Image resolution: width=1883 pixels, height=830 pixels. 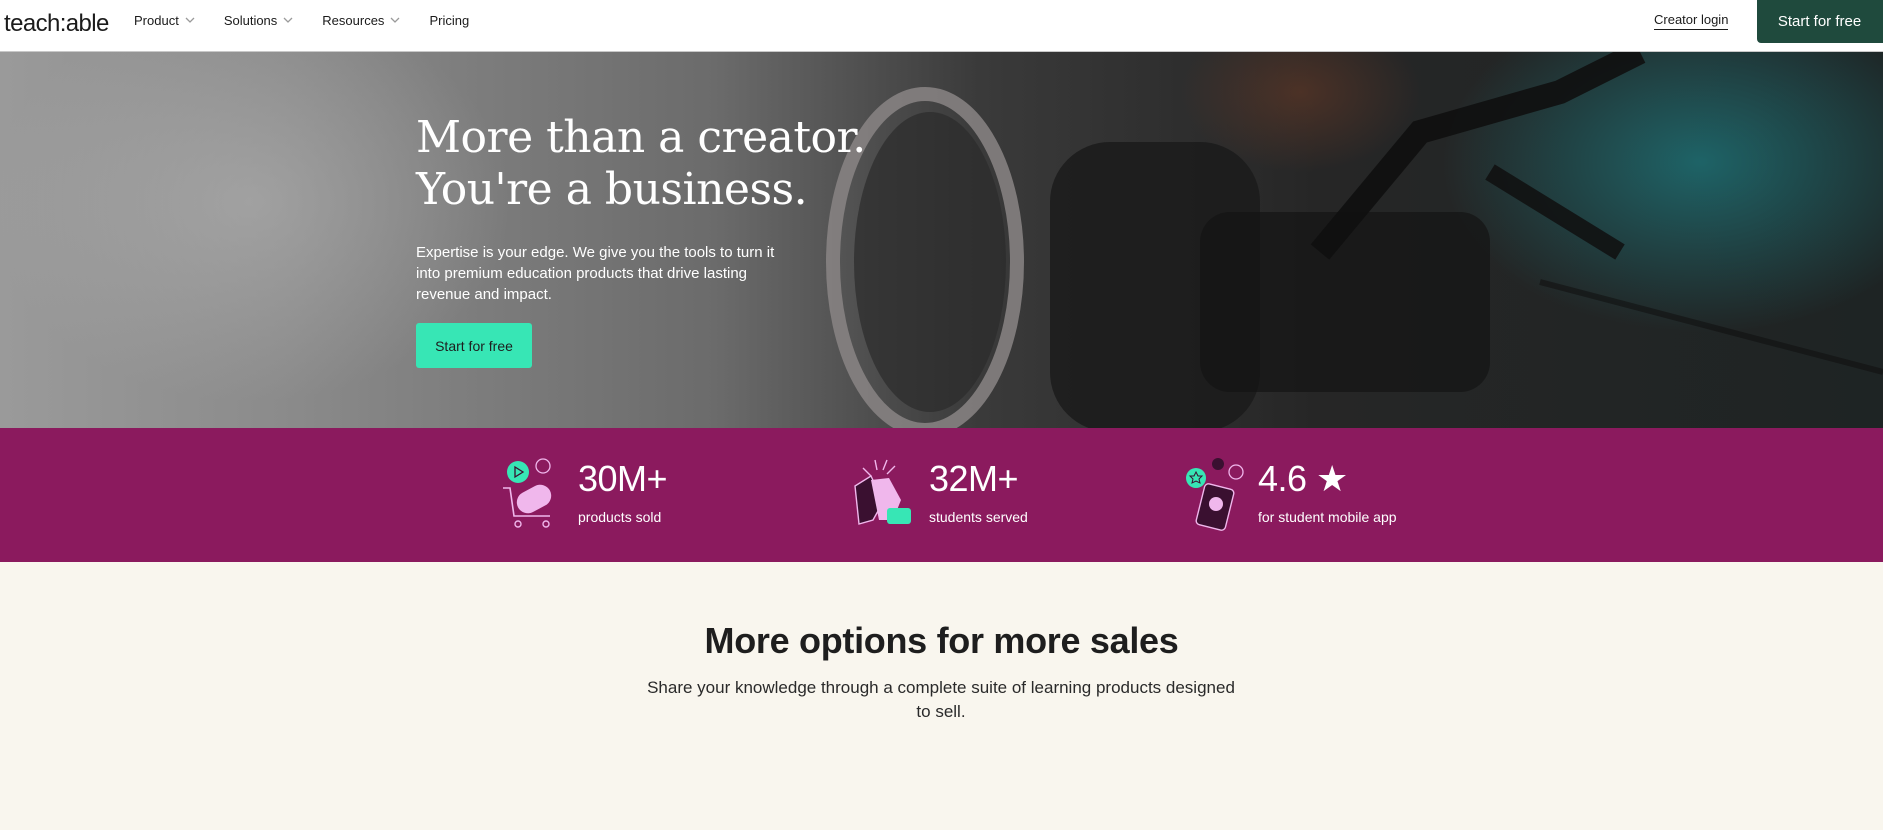 What do you see at coordinates (353, 20) in the screenshot?
I see `nav-item-label: Resources` at bounding box center [353, 20].